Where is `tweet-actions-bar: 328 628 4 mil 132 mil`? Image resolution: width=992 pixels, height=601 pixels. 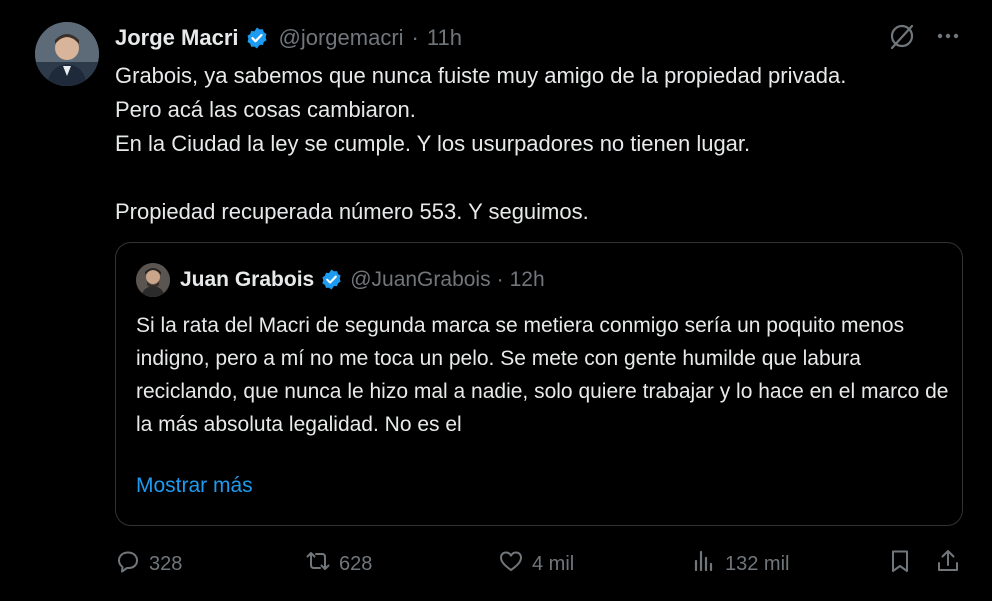 tweet-actions-bar: 328 628 4 mil 132 mil is located at coordinates (540, 564).